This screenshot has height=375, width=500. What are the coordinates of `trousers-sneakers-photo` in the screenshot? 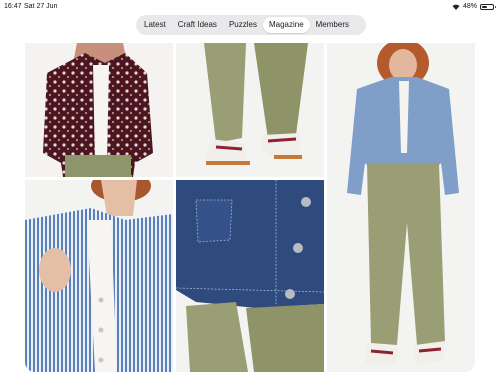 It's located at (250, 110).